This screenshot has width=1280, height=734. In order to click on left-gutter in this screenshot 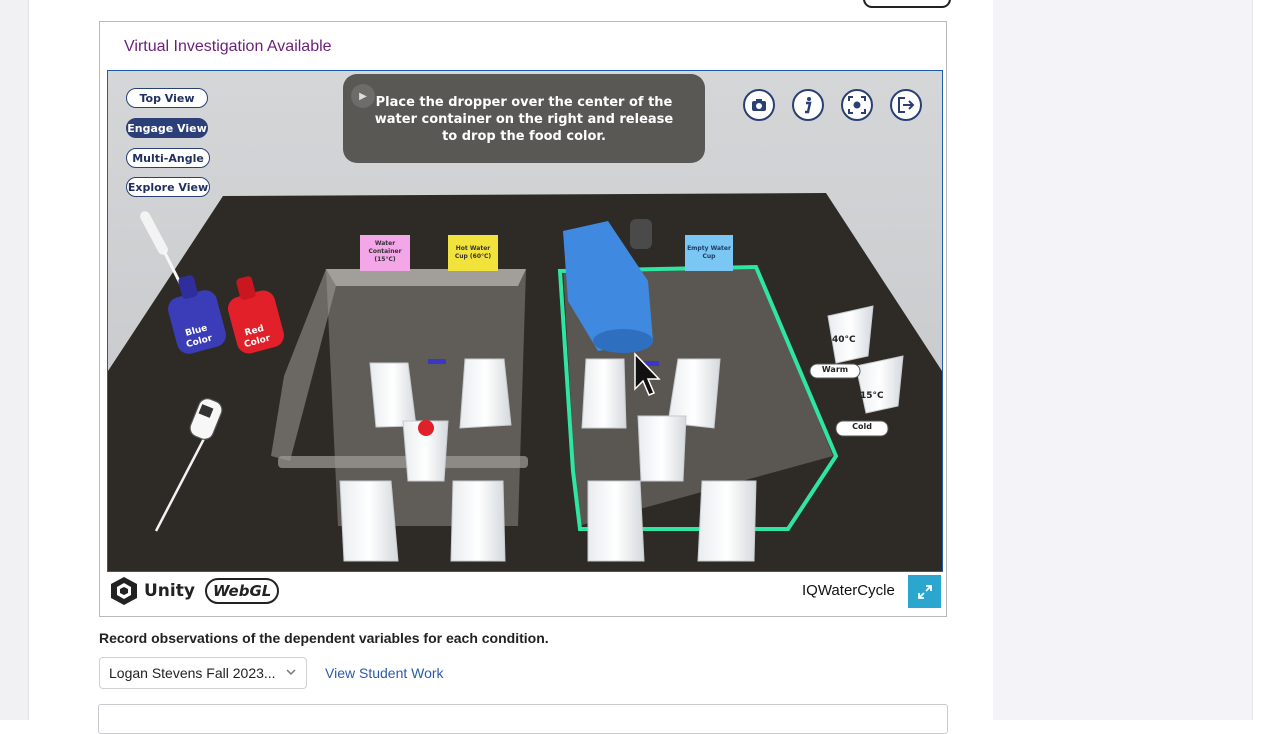, I will do `click(14, 360)`.